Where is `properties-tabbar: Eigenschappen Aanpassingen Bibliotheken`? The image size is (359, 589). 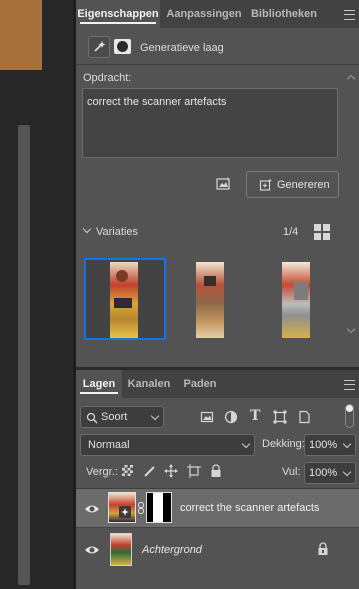
properties-tabbar: Eigenschappen Aanpassingen Bibliotheken is located at coordinates (217, 14).